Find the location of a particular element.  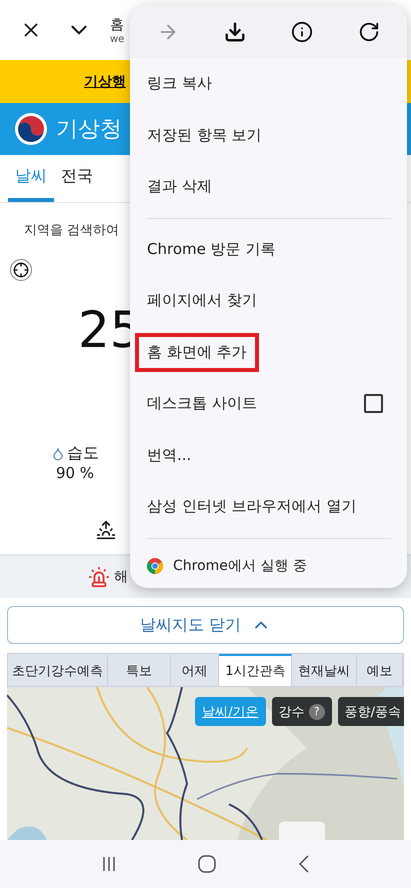

site-title: 기상청 is located at coordinates (89, 130).